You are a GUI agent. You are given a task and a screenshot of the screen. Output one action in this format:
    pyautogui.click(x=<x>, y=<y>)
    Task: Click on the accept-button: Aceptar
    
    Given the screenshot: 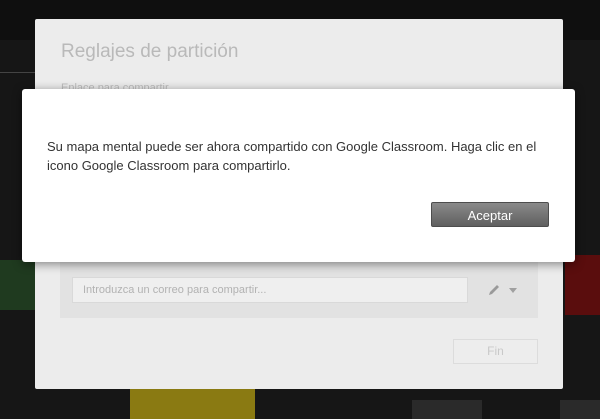 What is the action you would take?
    pyautogui.click(x=490, y=214)
    